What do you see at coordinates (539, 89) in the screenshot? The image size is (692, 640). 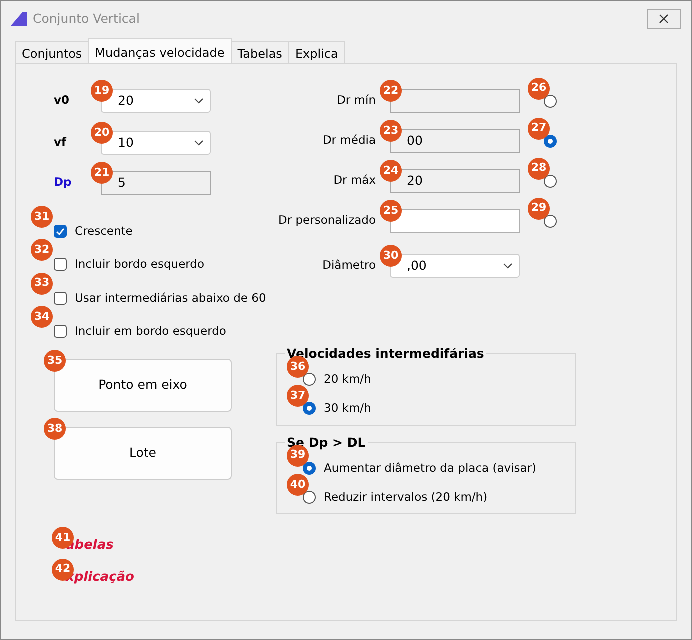 I see `callout-badge: 26` at bounding box center [539, 89].